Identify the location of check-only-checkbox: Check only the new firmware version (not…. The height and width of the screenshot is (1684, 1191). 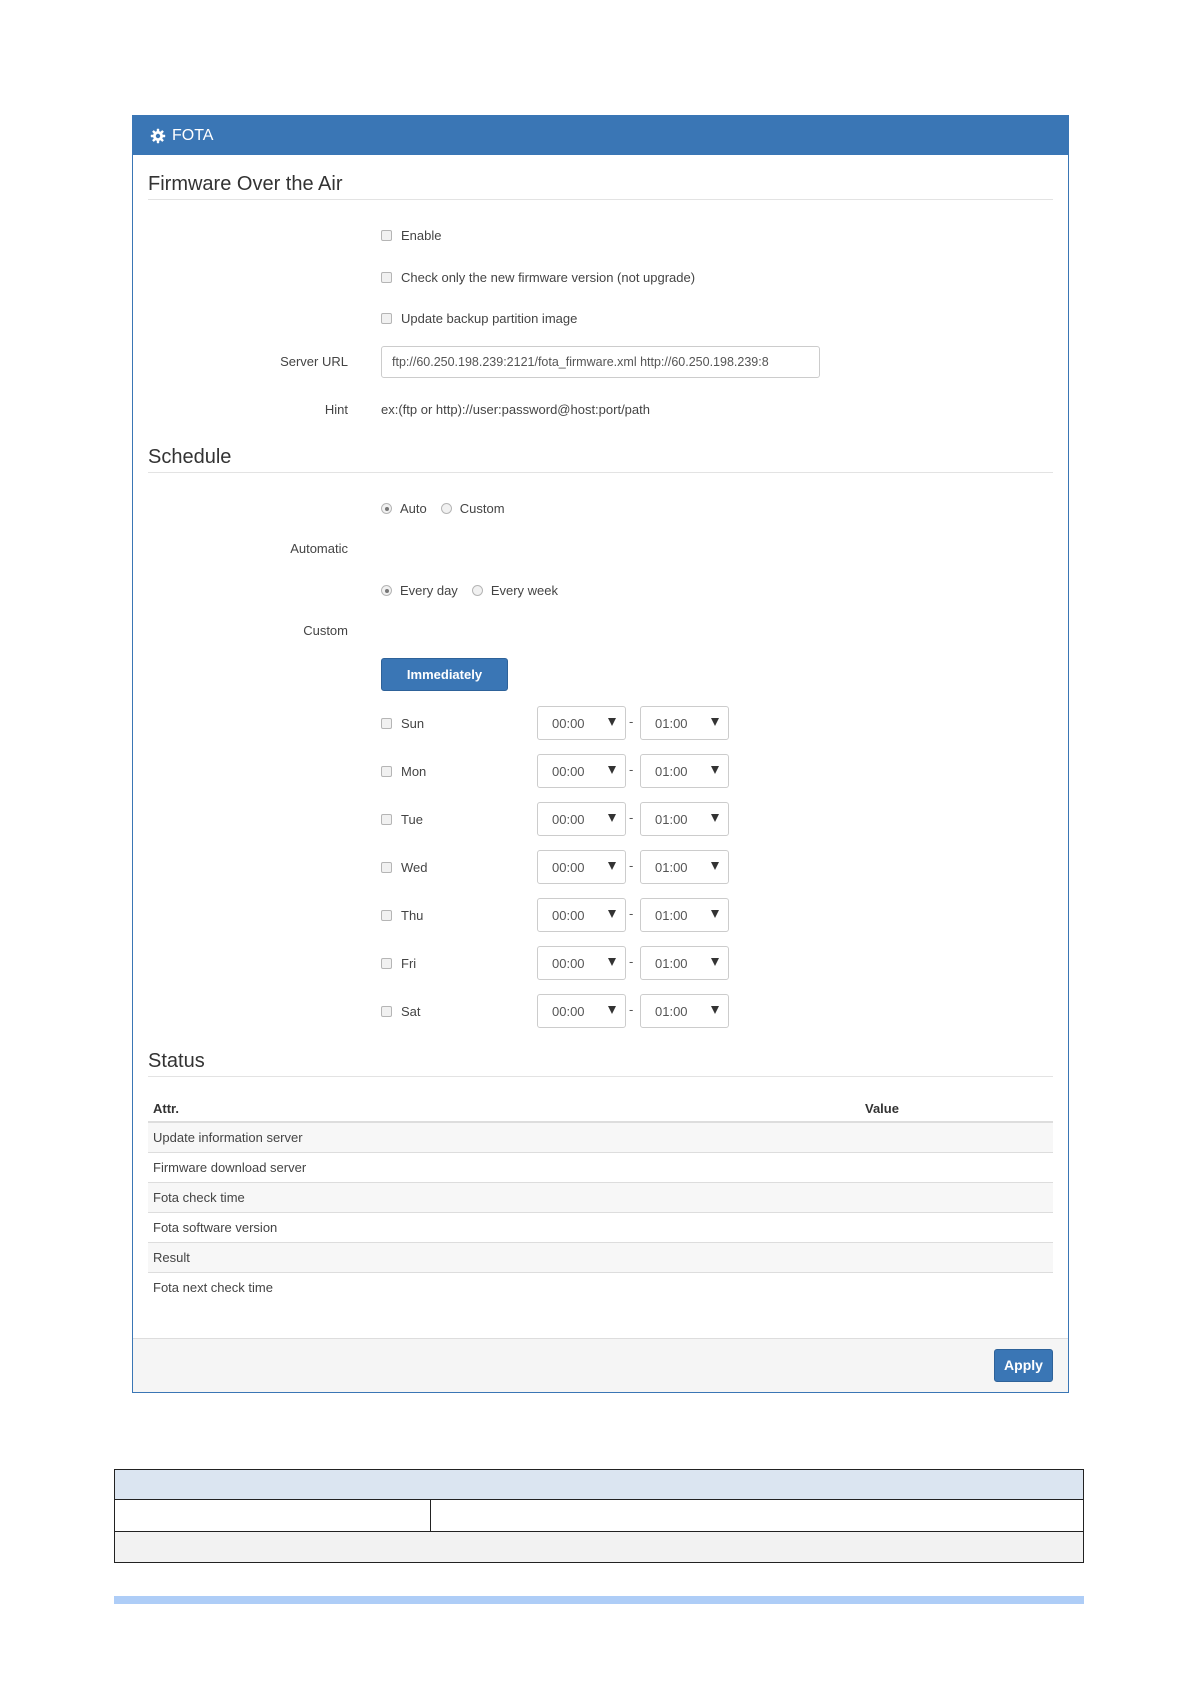
(538, 277).